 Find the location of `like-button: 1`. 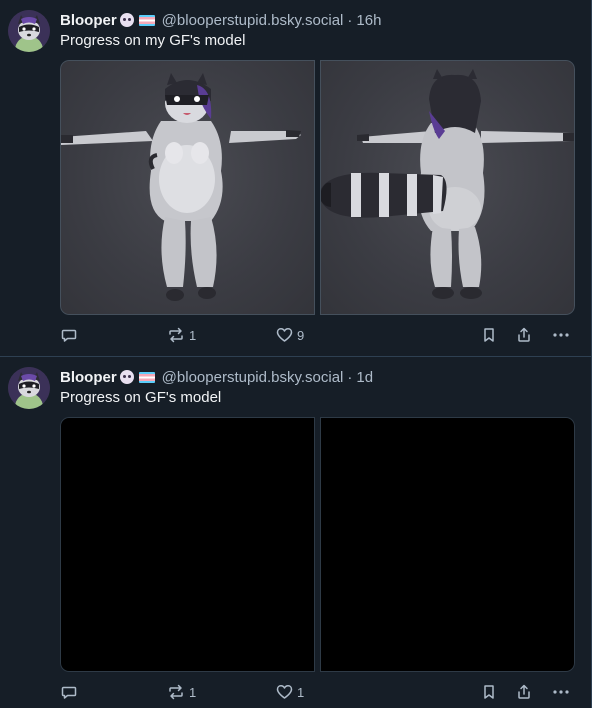

like-button: 1 is located at coordinates (290, 692).